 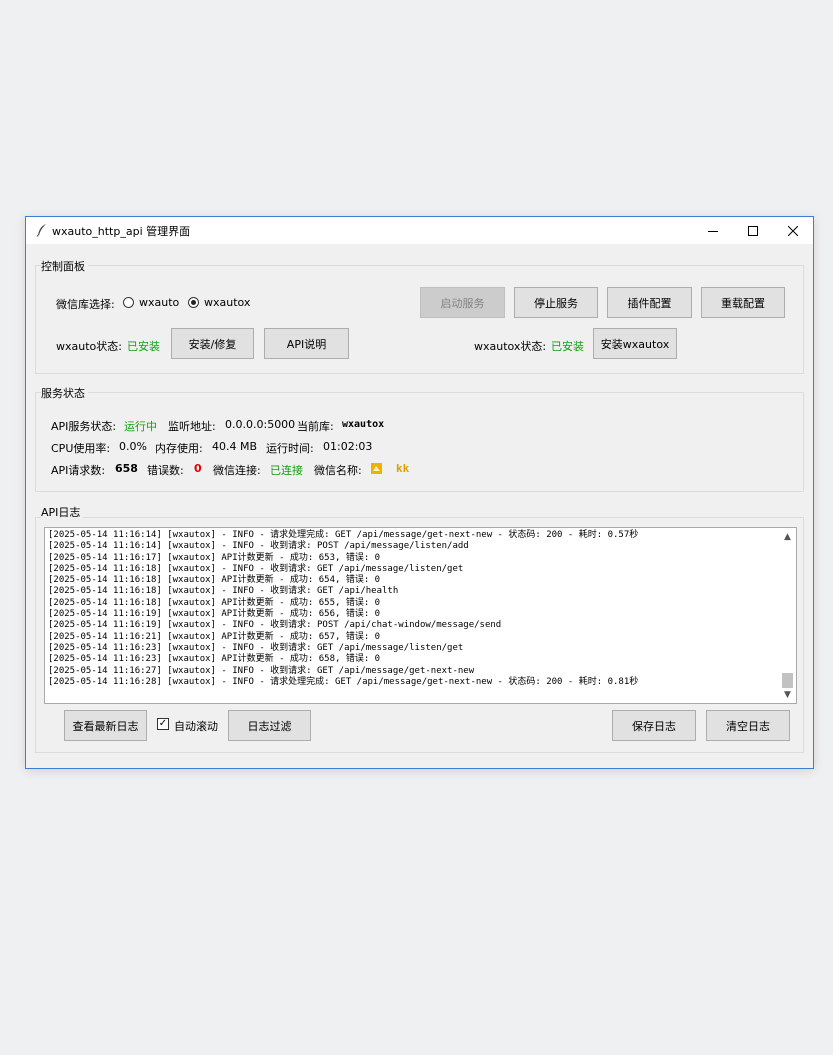 What do you see at coordinates (78, 470) in the screenshot?
I see `request-count-label: API请求数:` at bounding box center [78, 470].